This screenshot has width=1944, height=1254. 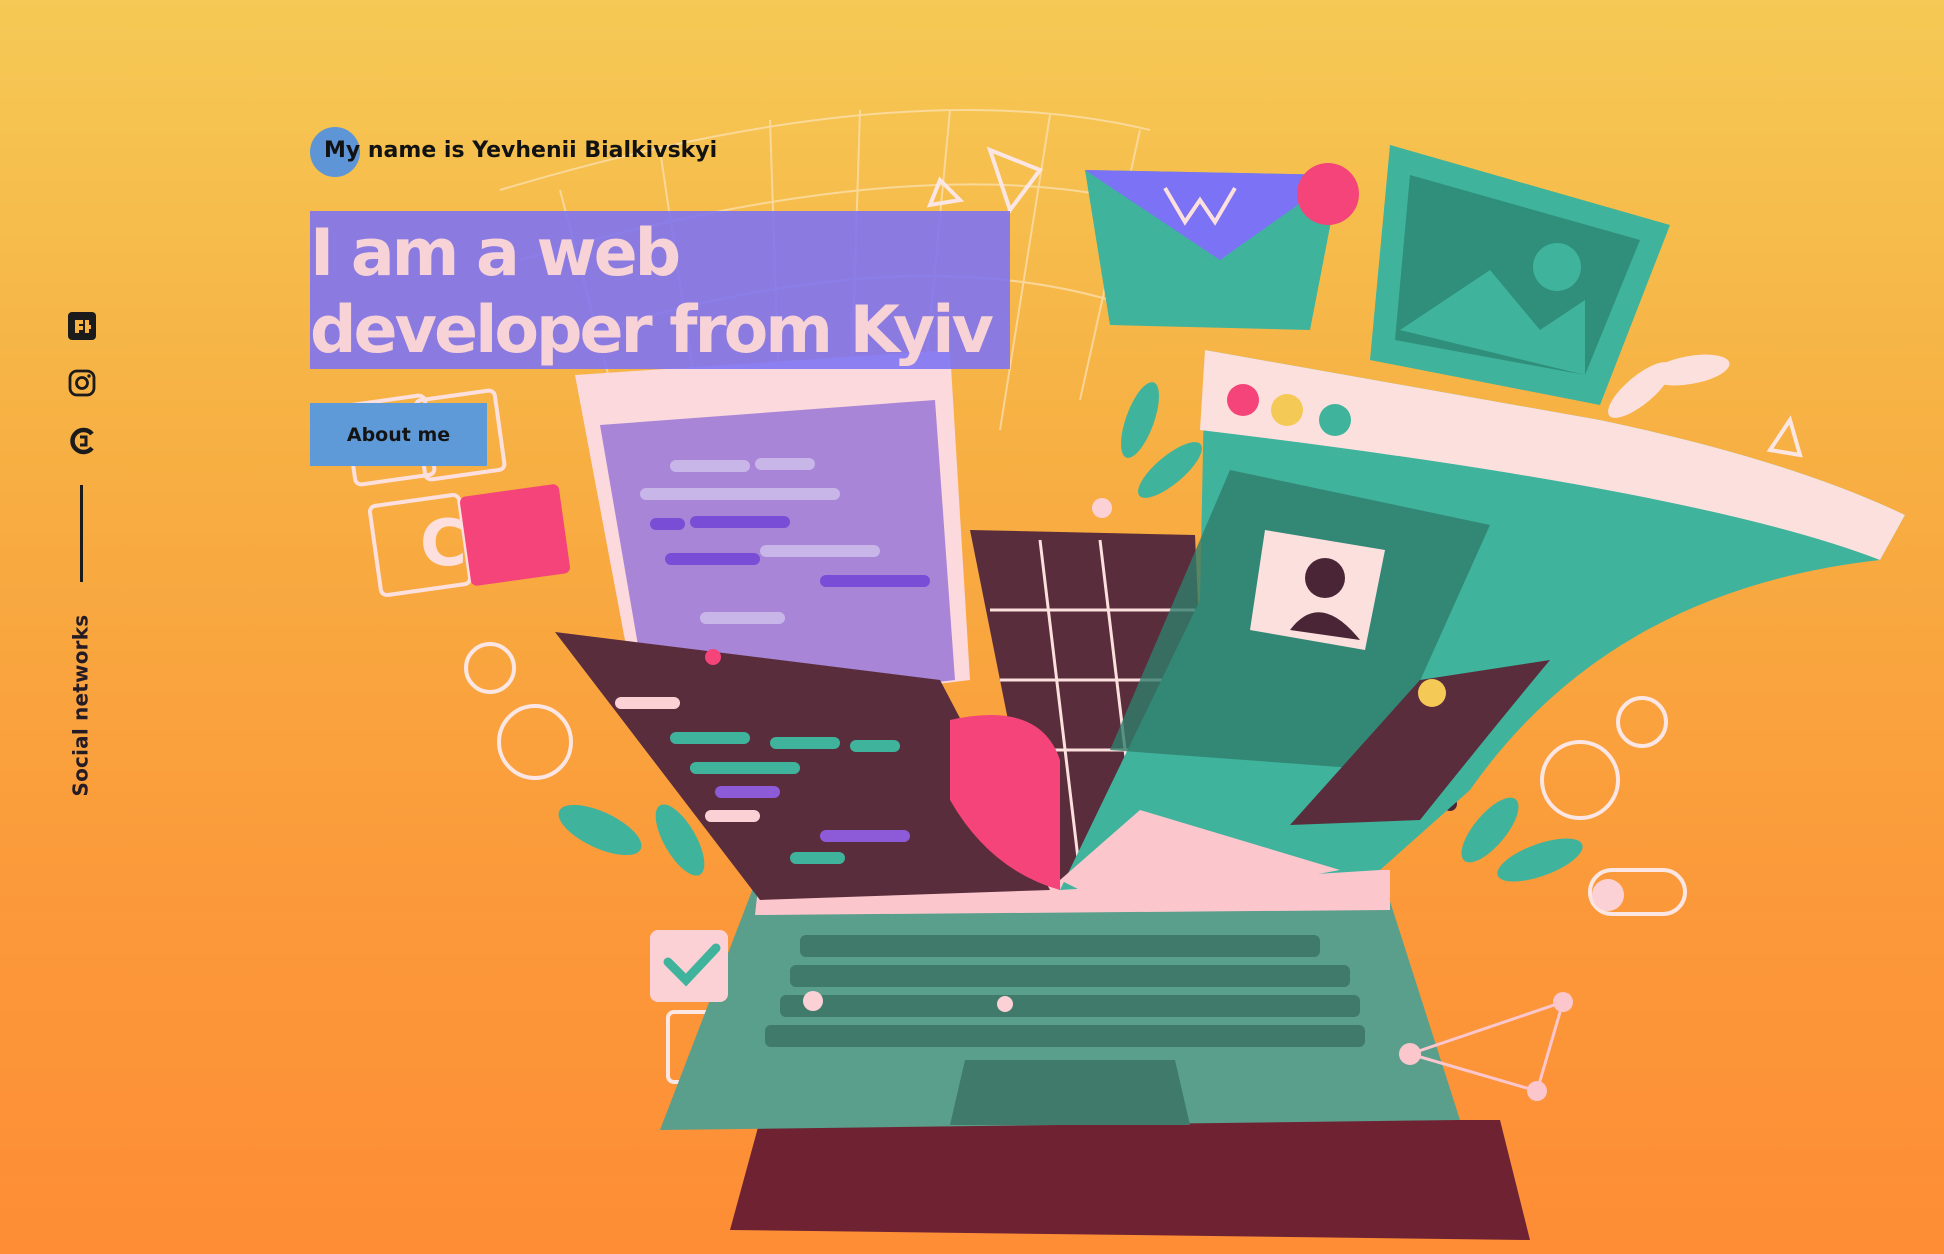 I want to click on freelancehunt-link, so click(x=82, y=326).